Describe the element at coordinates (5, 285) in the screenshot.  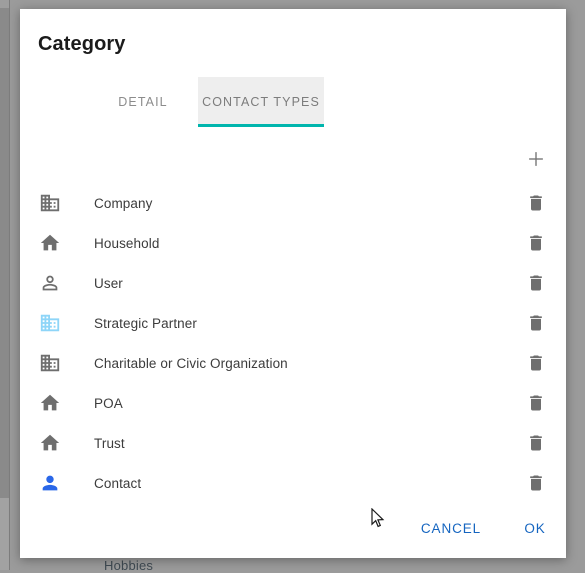
I see `window-left-edge` at that location.